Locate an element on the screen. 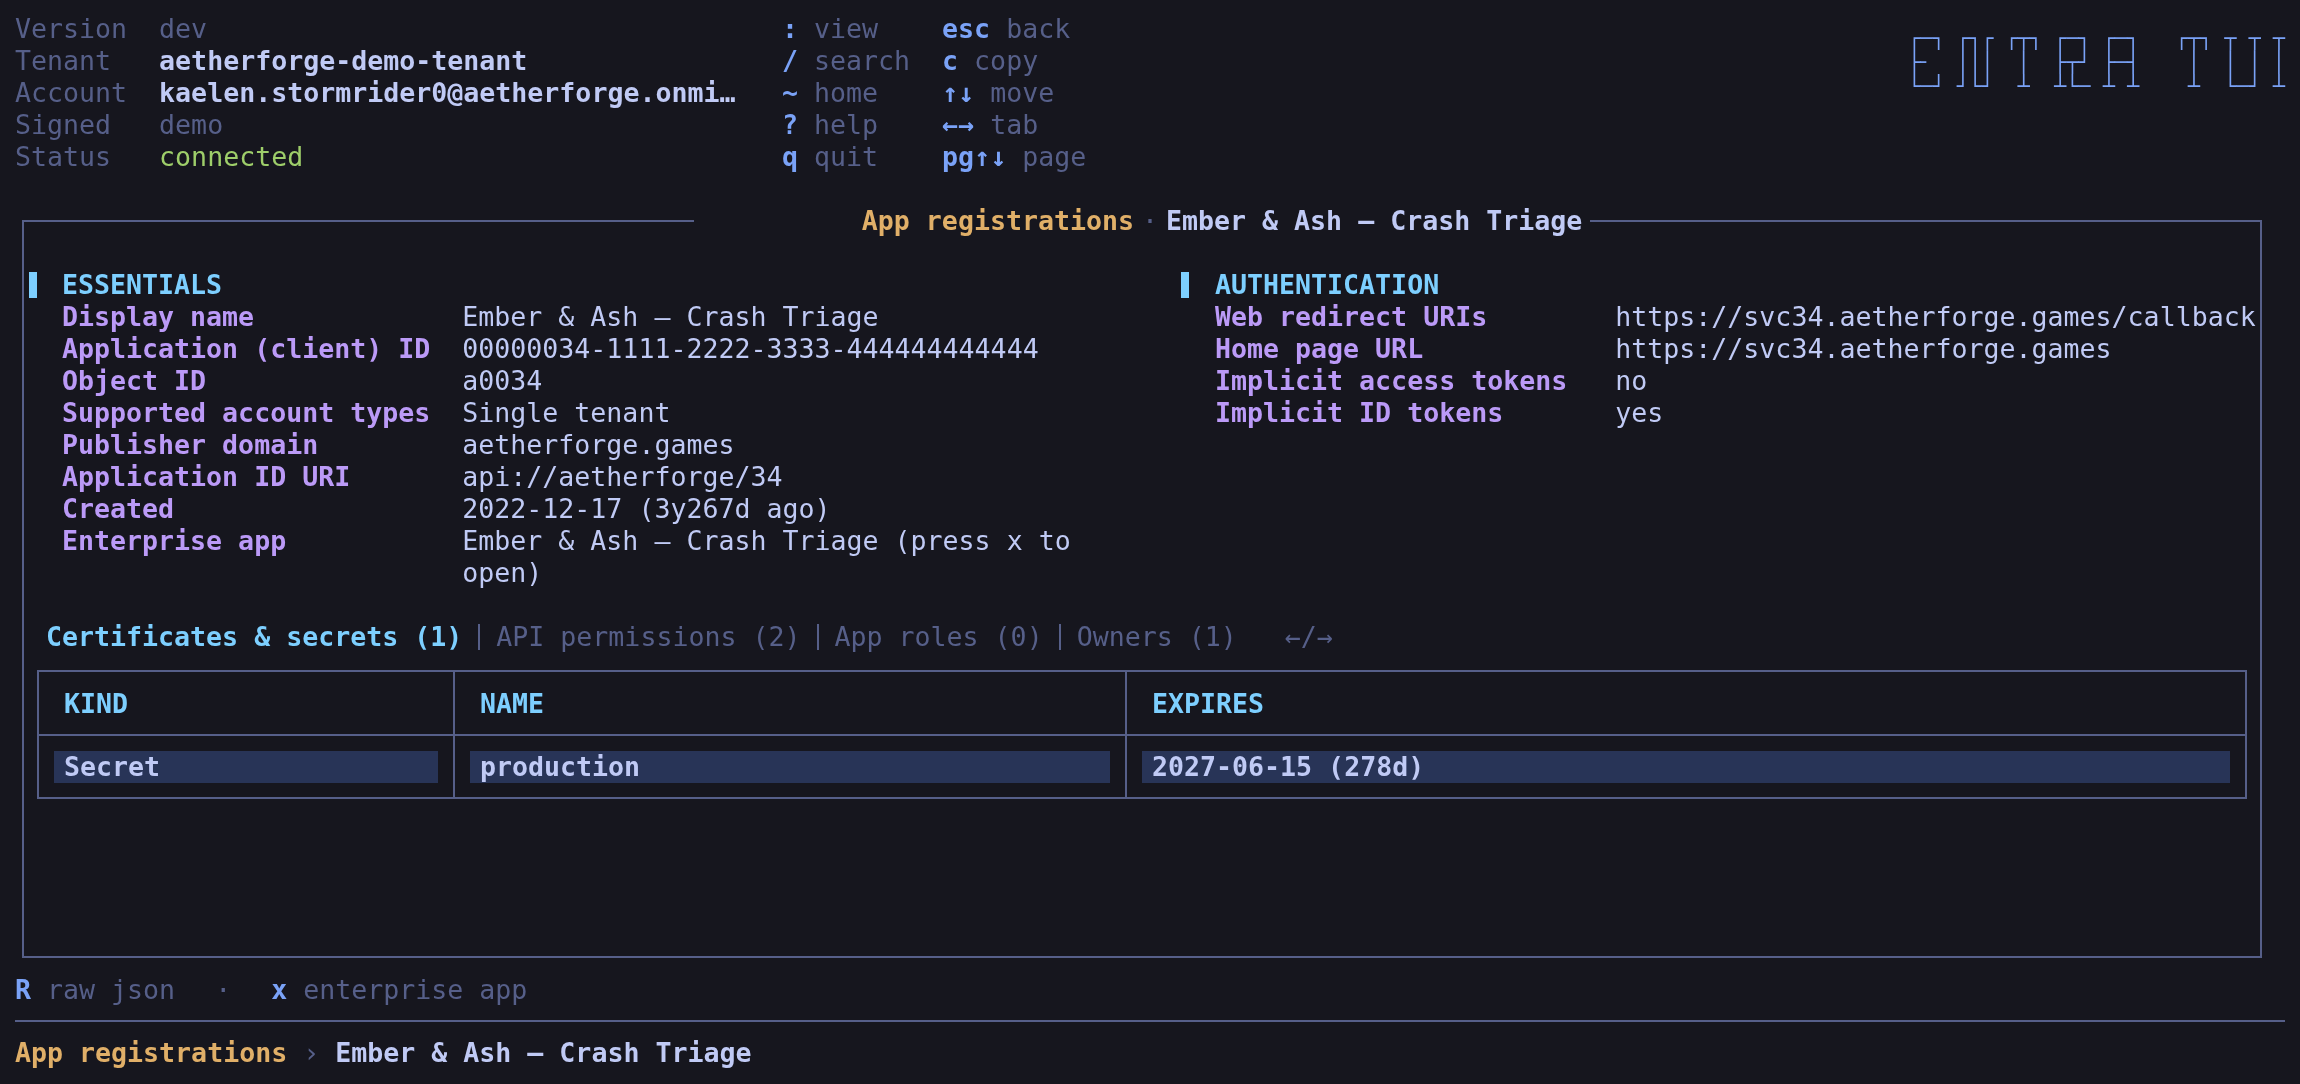  shortcut-label: back is located at coordinates (1038, 29).